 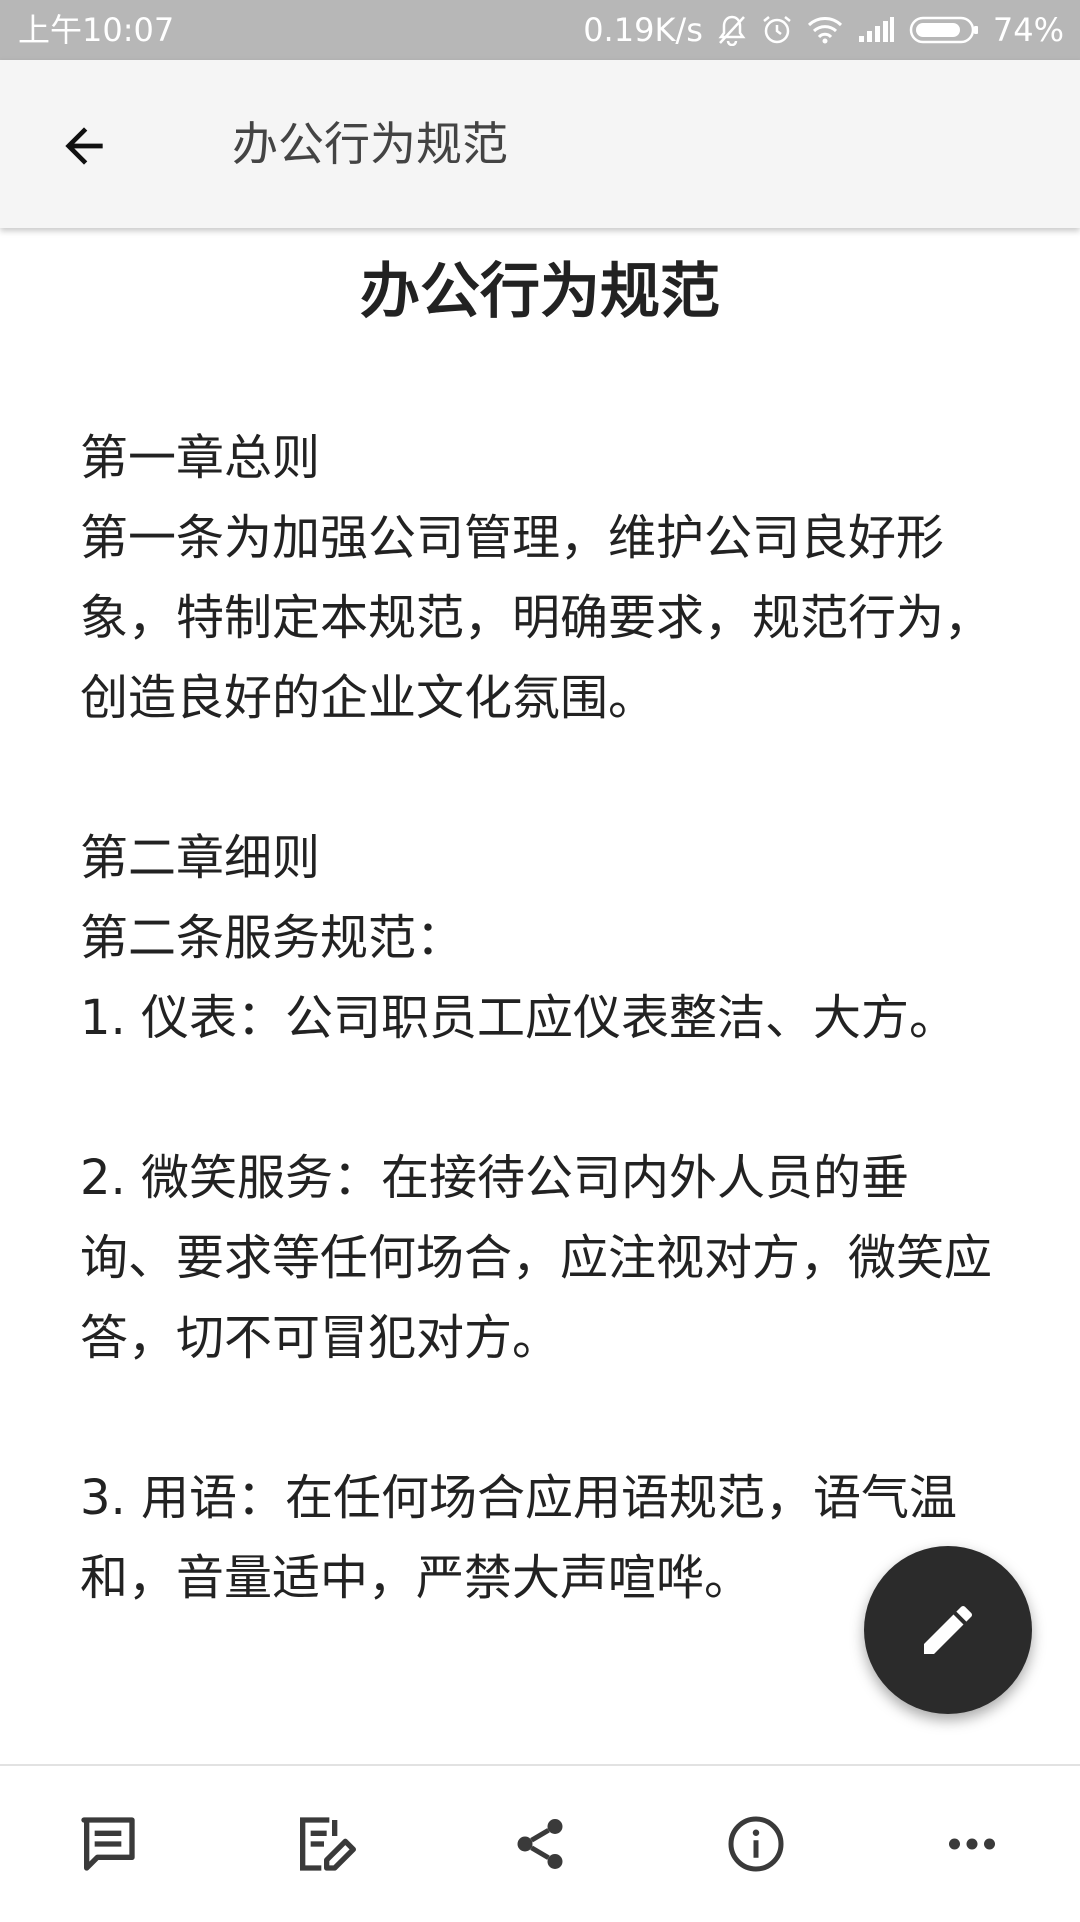 I want to click on item-3: 3. 用语：在任何场合应用语规范，语气温和，音量适中，严禁大声喧哗。, so click(x=519, y=1538).